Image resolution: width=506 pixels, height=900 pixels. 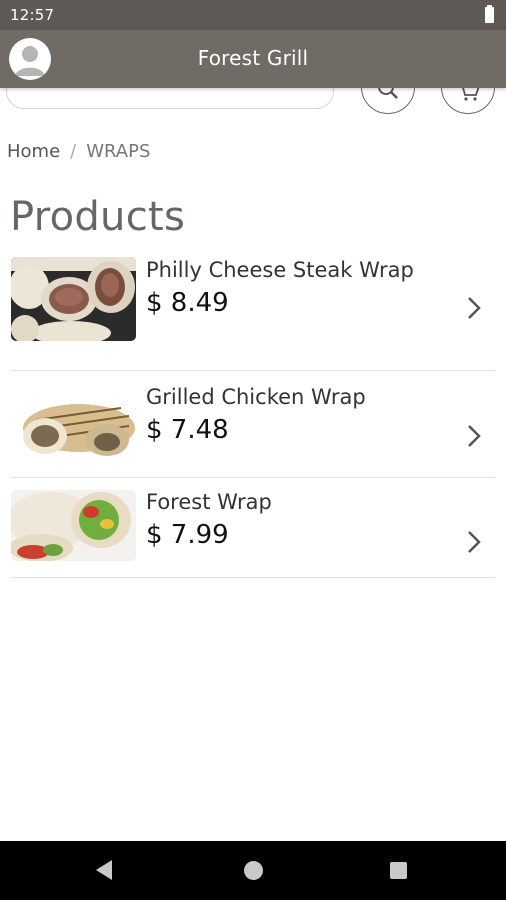 What do you see at coordinates (187, 430) in the screenshot?
I see `product-price: $ 7.48` at bounding box center [187, 430].